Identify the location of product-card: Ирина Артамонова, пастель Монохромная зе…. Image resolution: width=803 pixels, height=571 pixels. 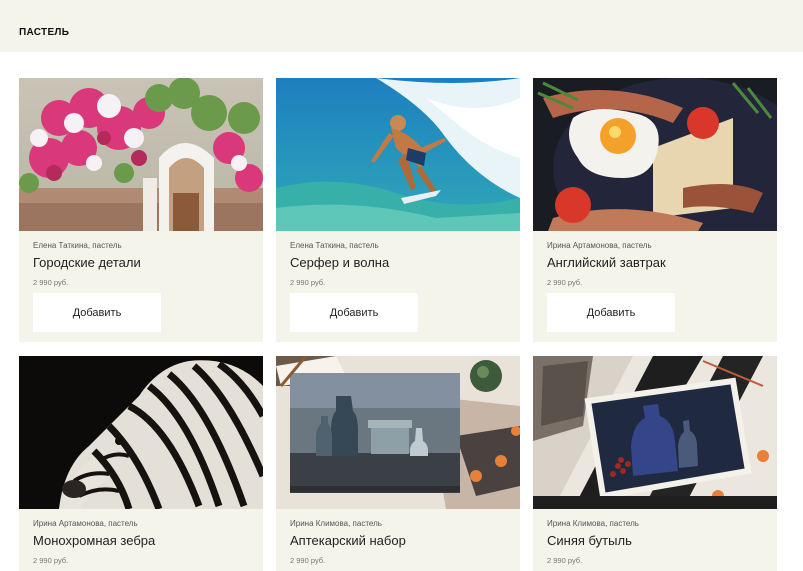
(141, 463).